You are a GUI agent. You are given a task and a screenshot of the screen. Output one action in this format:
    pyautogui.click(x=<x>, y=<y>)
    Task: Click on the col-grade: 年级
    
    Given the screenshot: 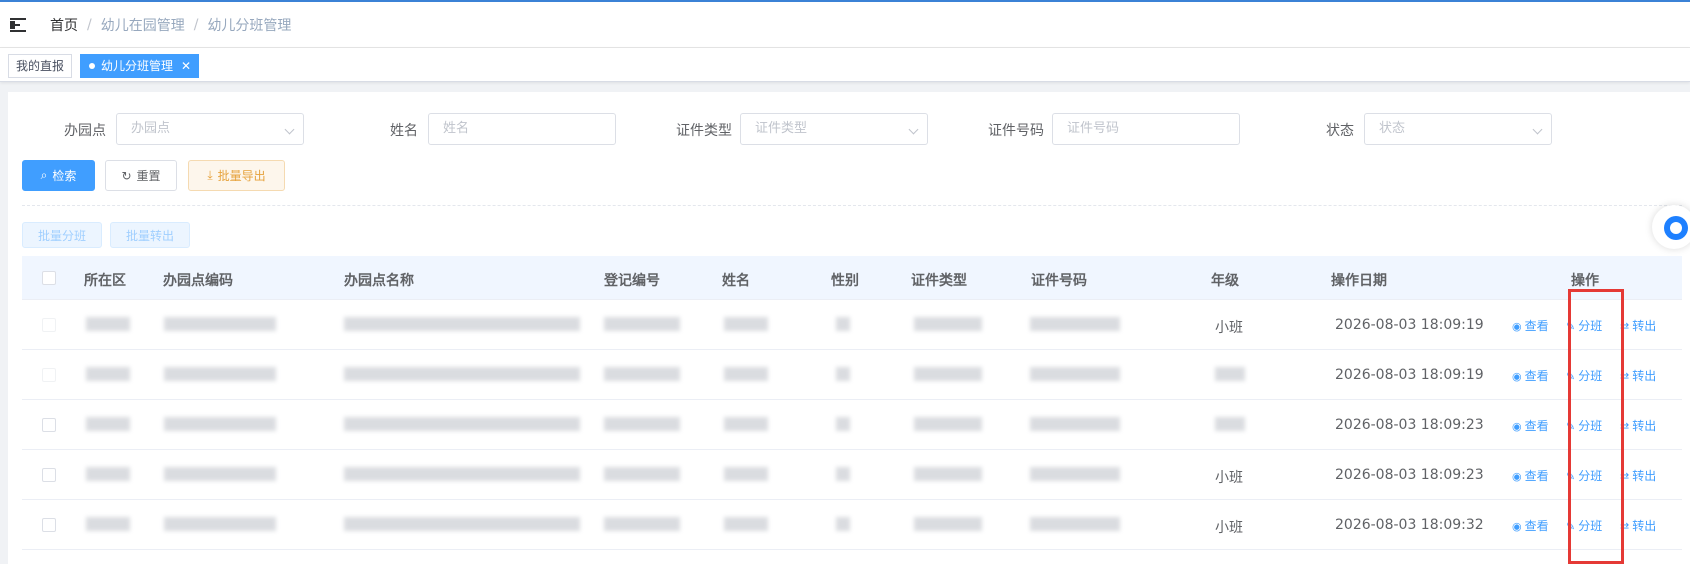 What is the action you would take?
    pyautogui.click(x=1225, y=281)
    